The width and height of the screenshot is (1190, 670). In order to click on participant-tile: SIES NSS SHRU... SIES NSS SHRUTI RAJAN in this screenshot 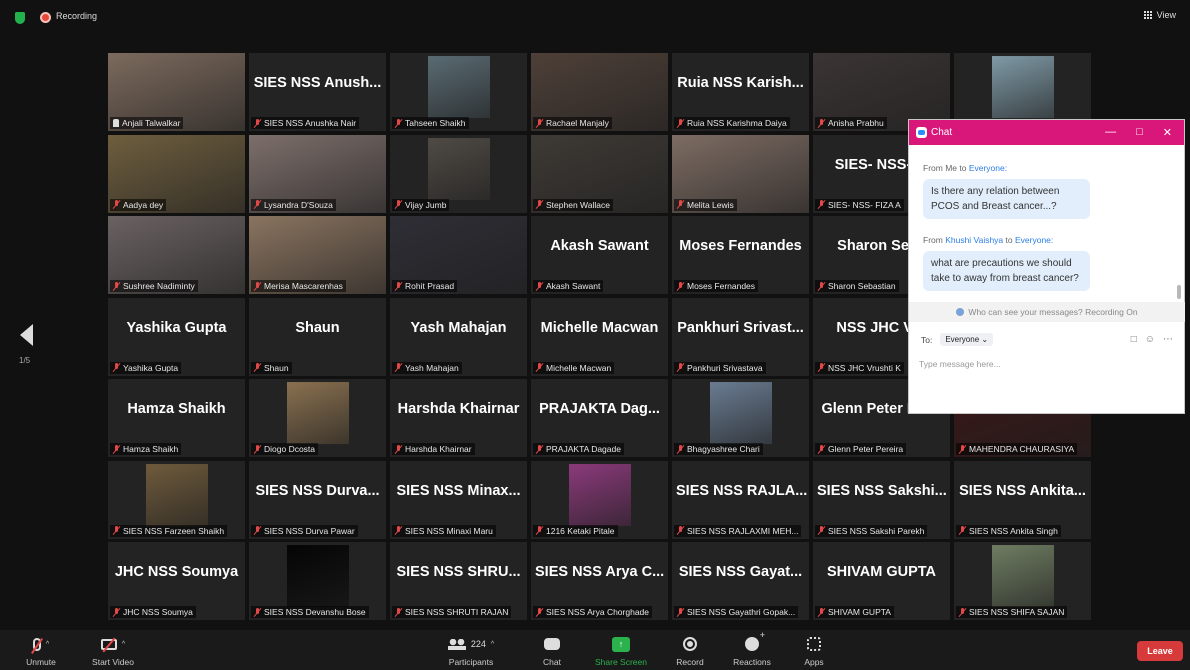, I will do `click(458, 581)`.